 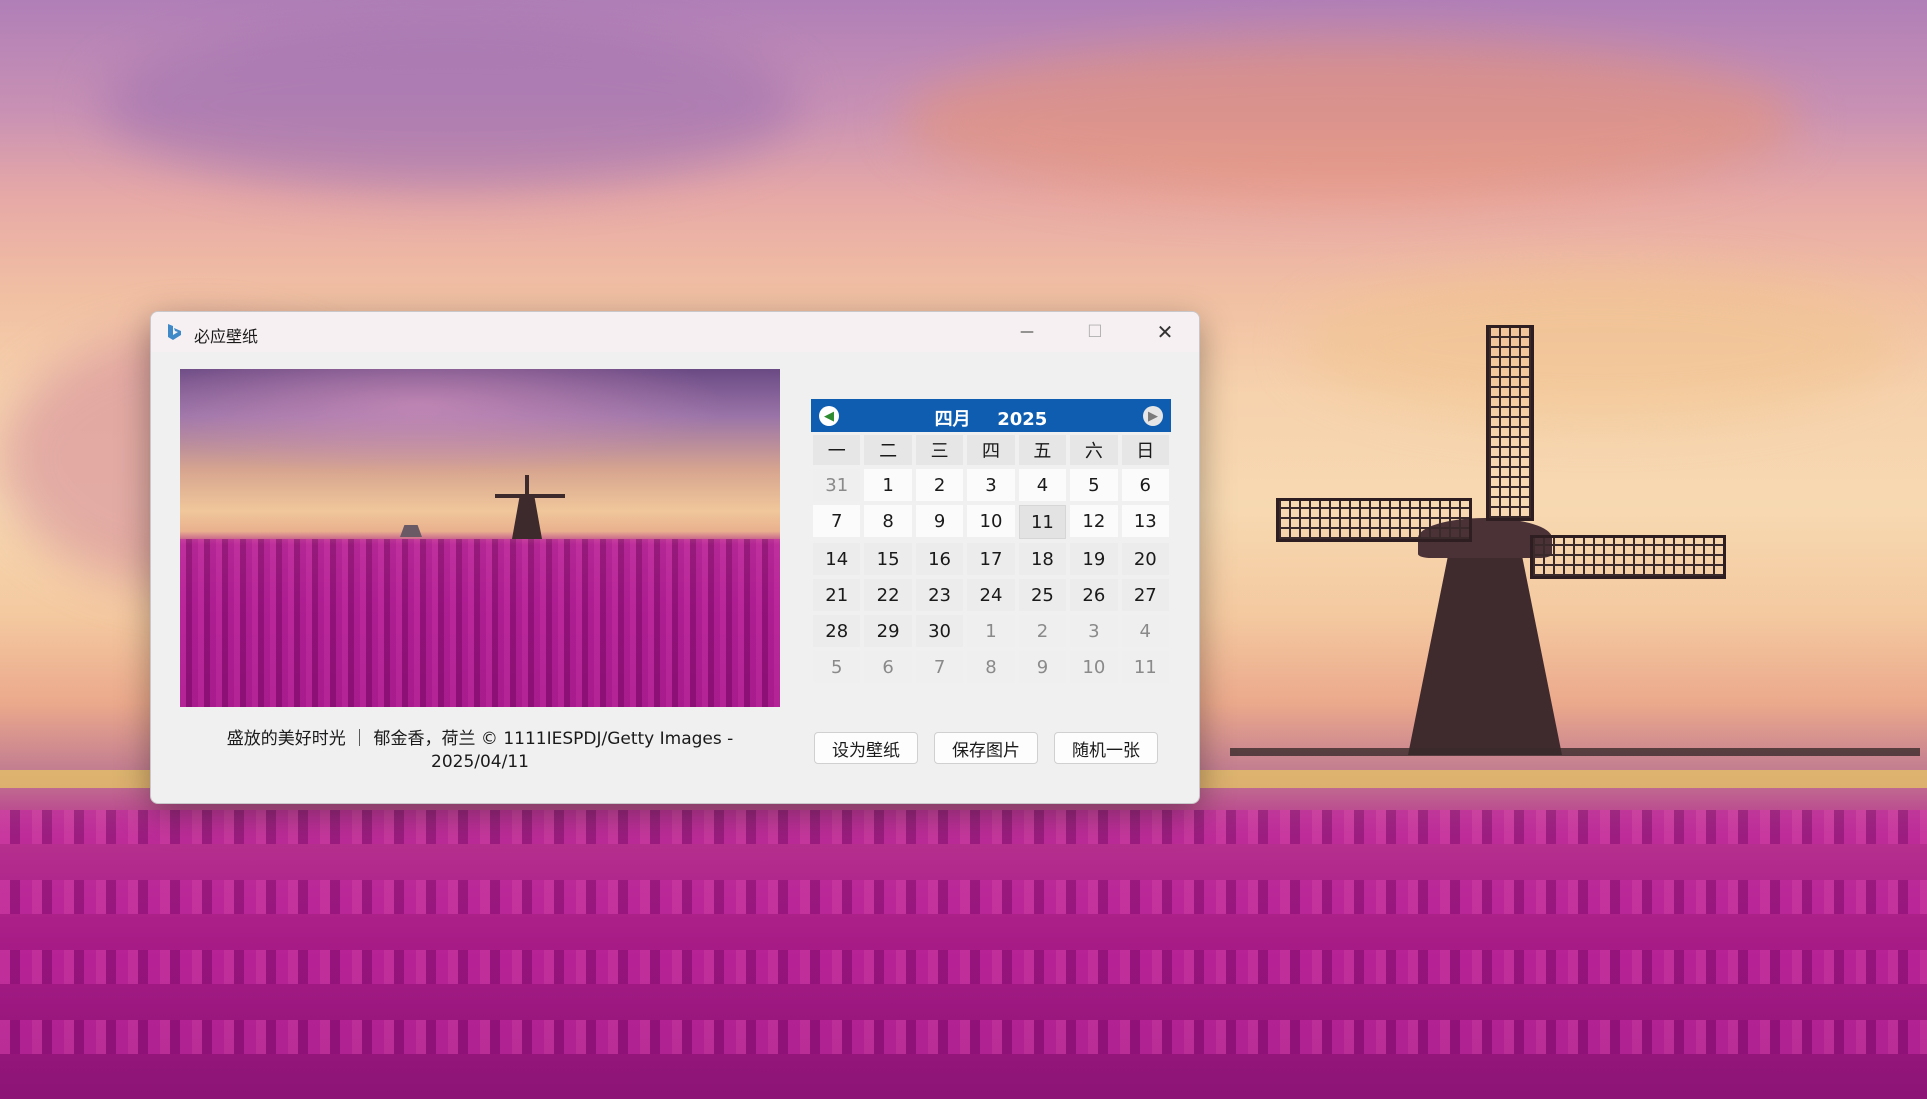 I want to click on maximize-icon: ☐, so click(x=1095, y=332).